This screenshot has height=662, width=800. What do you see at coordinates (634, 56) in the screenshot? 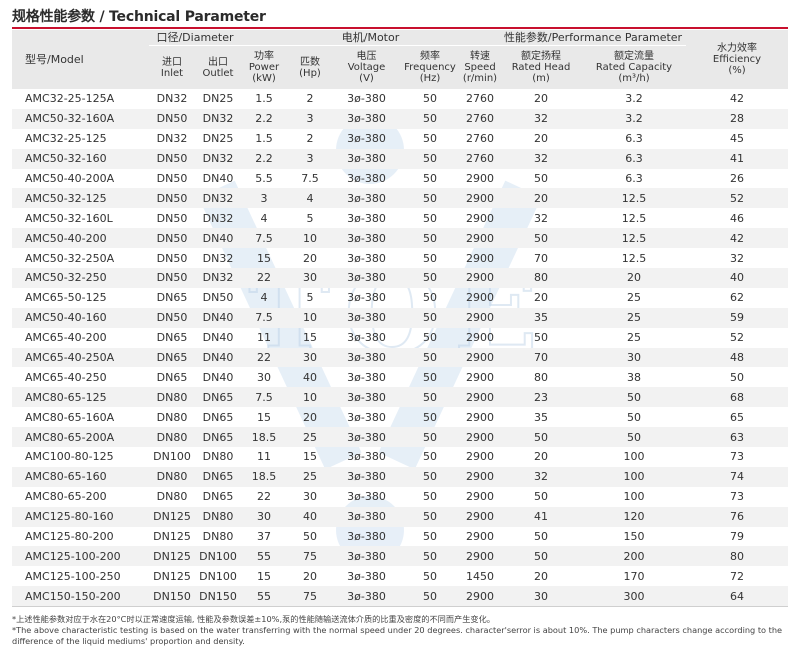
I see `cap-cn: 额定流量` at bounding box center [634, 56].